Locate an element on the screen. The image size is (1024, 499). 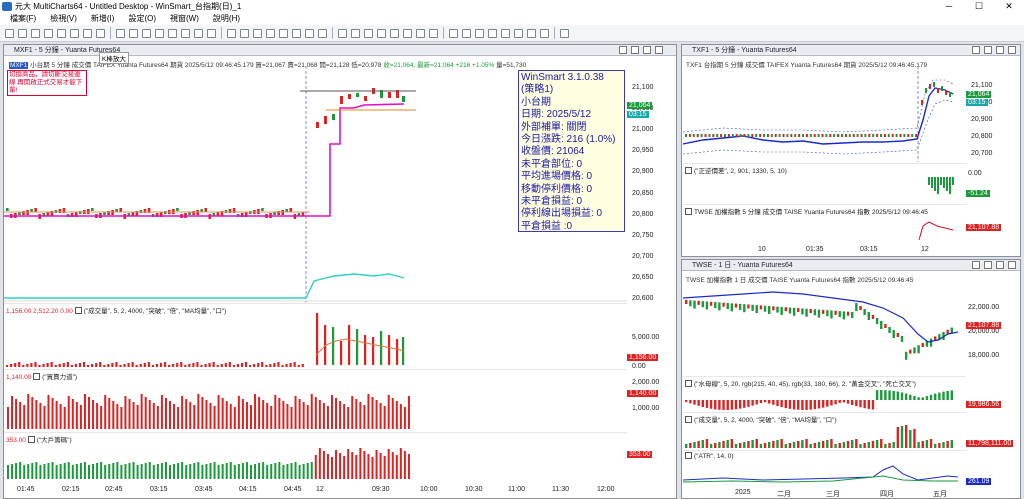
menu-help: 說明(H) is located at coordinates (226, 18).